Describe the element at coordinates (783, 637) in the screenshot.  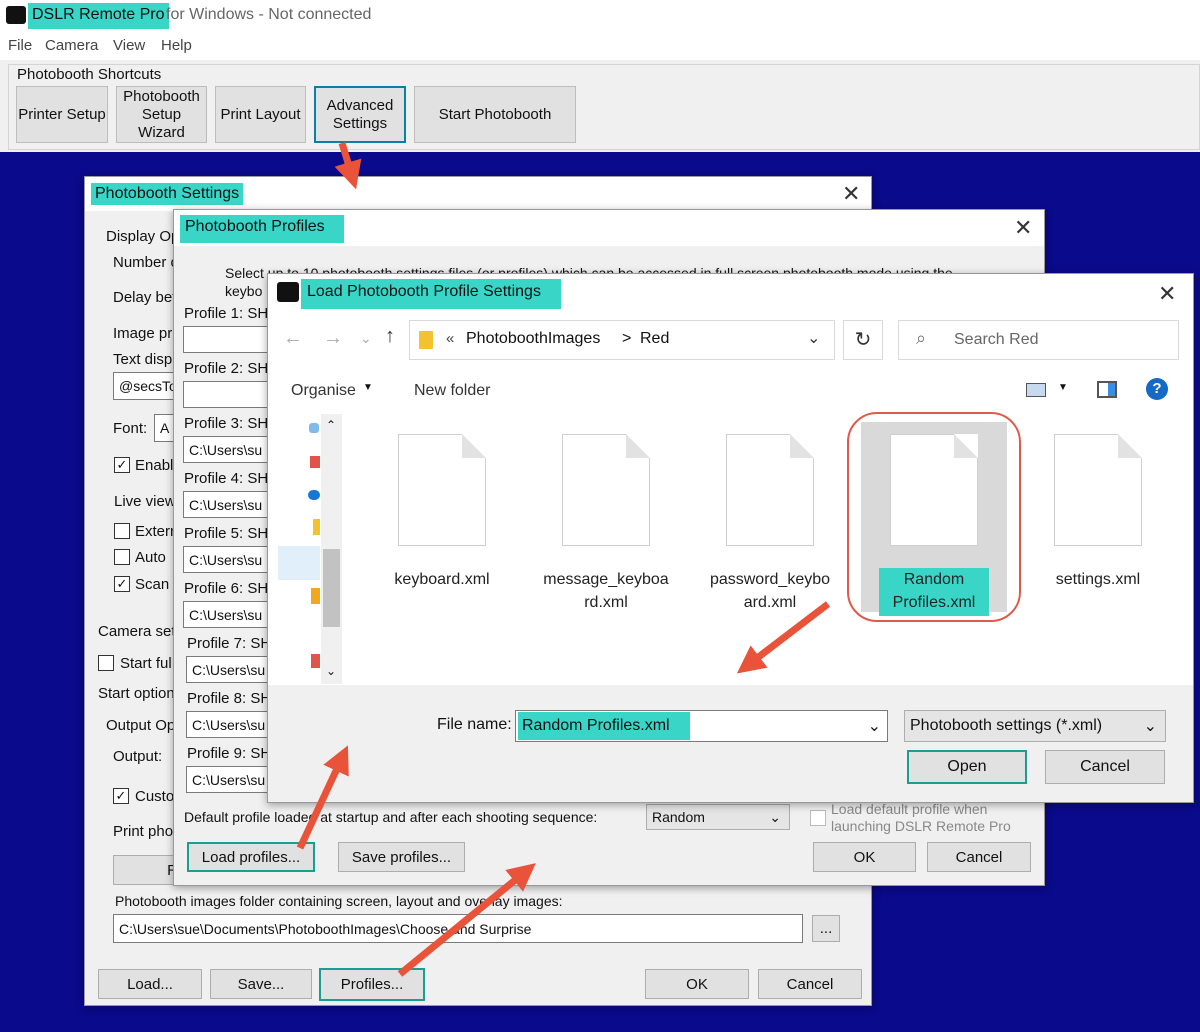
I see `arrow-to-file-name` at that location.